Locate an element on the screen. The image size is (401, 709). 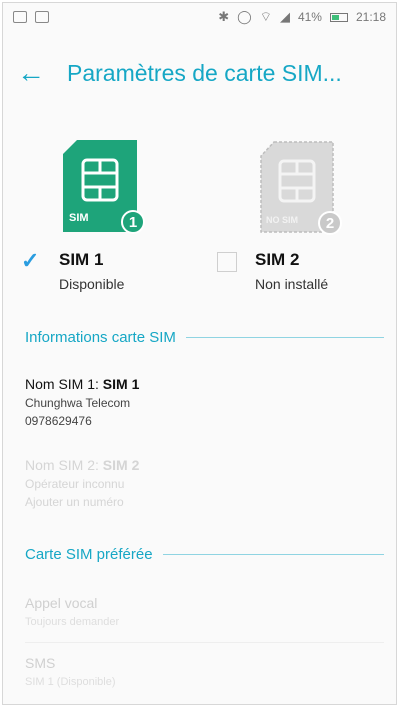
pref-label: Appel vocal is located at coordinates (61, 603).